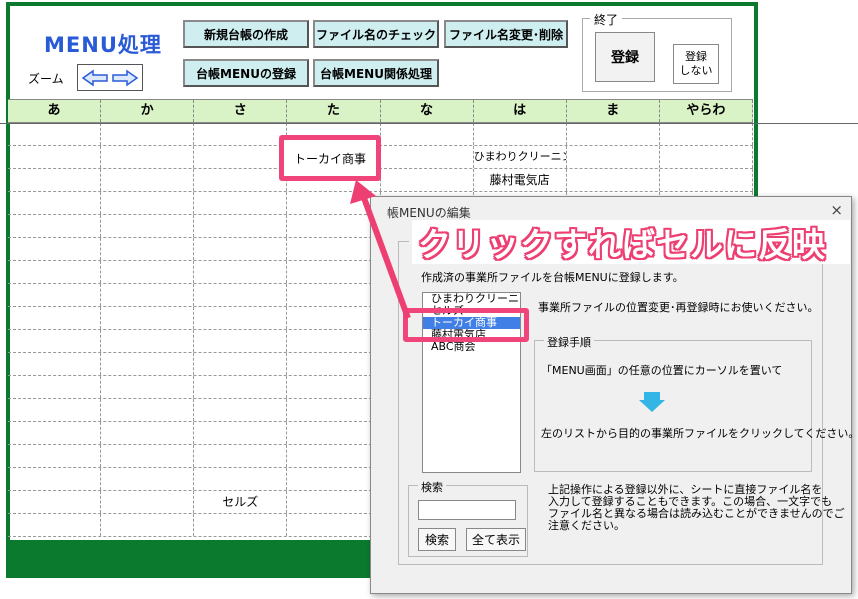 Image resolution: width=858 pixels, height=599 pixels. I want to click on zoom-toggle-button, so click(110, 77).